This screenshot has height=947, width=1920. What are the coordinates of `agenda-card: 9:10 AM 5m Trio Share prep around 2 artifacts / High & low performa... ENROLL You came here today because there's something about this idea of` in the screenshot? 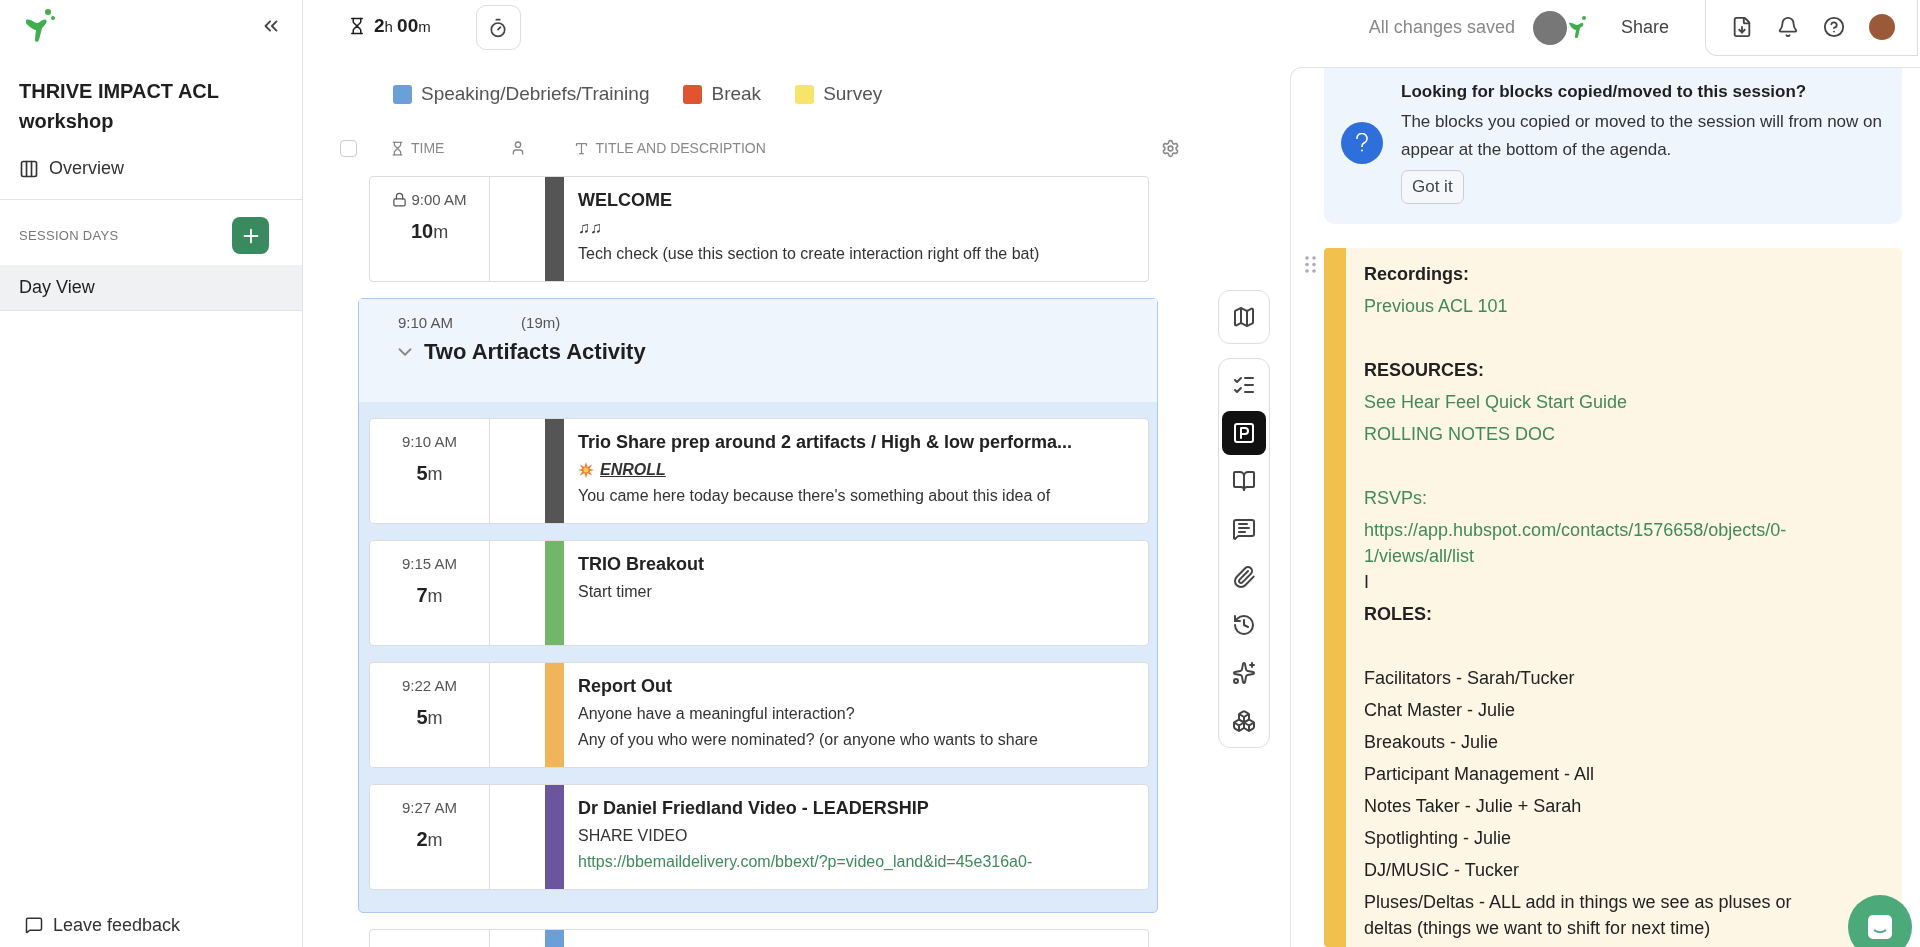 It's located at (759, 471).